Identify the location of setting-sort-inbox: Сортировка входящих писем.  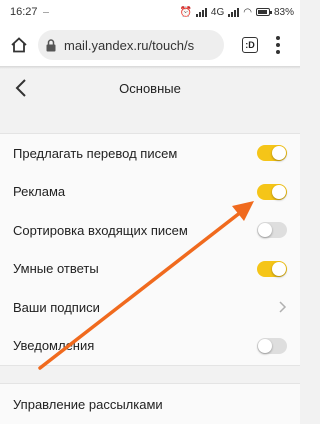
(150, 230).